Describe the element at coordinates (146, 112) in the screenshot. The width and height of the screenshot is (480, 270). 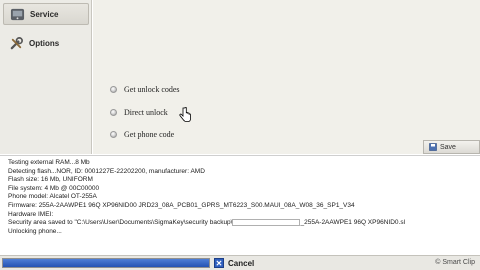
I see `action-label: Direct unlock` at that location.